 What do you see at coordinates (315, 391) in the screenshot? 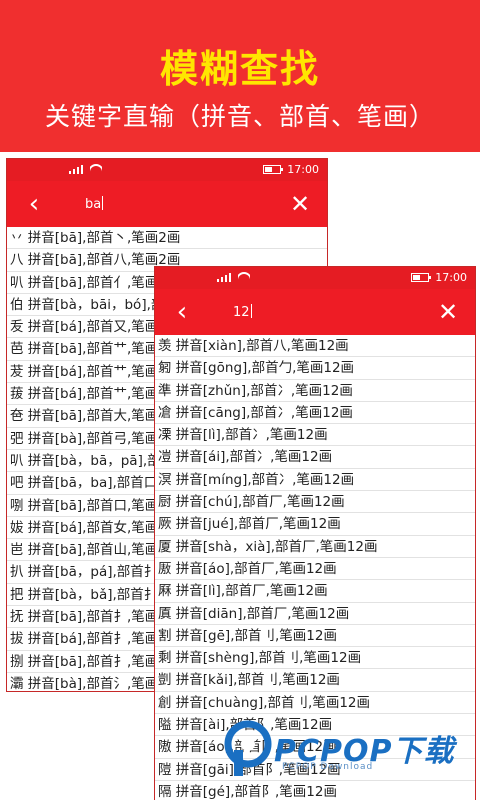
I see `list-item: 準 拼音[zhǔn],部首冫,笔画12画` at bounding box center [315, 391].